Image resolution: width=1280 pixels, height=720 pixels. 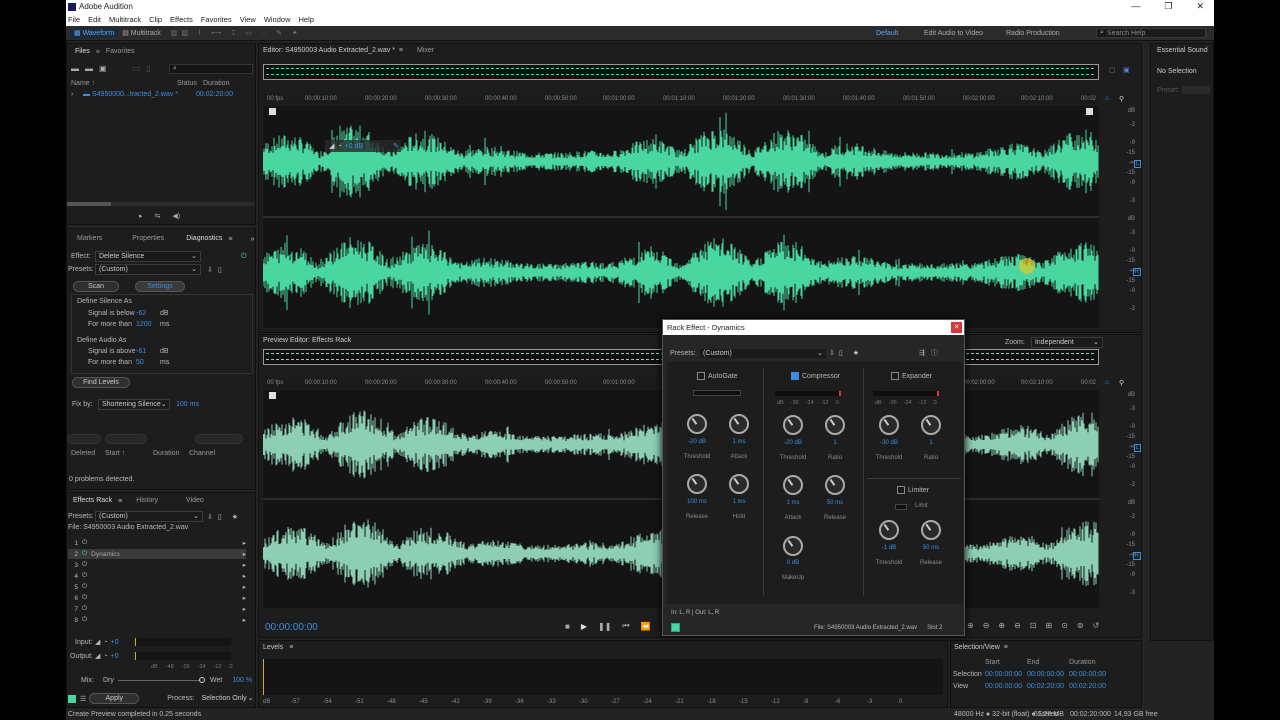 I want to click on stop-icon: ■, so click(x=567, y=626).